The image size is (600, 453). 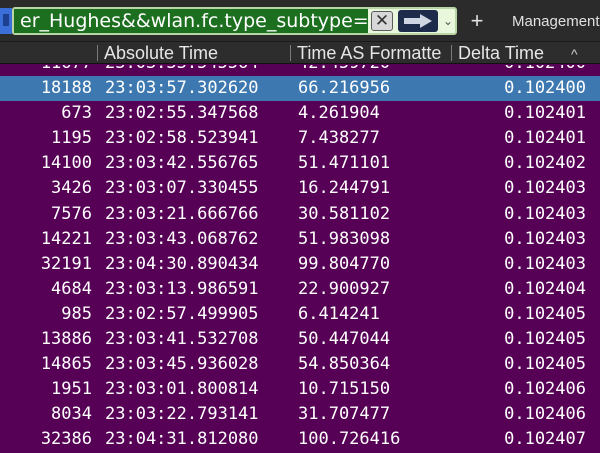 What do you see at coordinates (344, 88) in the screenshot?
I see `cell-time-formatted: 66.216956` at bounding box center [344, 88].